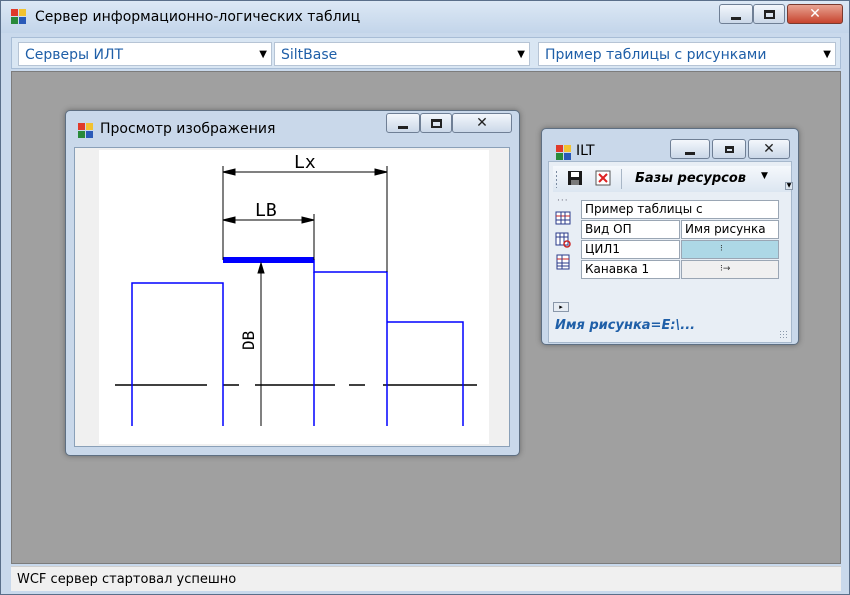 The width and height of the screenshot is (850, 595). I want to click on lx-label: Lx, so click(305, 162).